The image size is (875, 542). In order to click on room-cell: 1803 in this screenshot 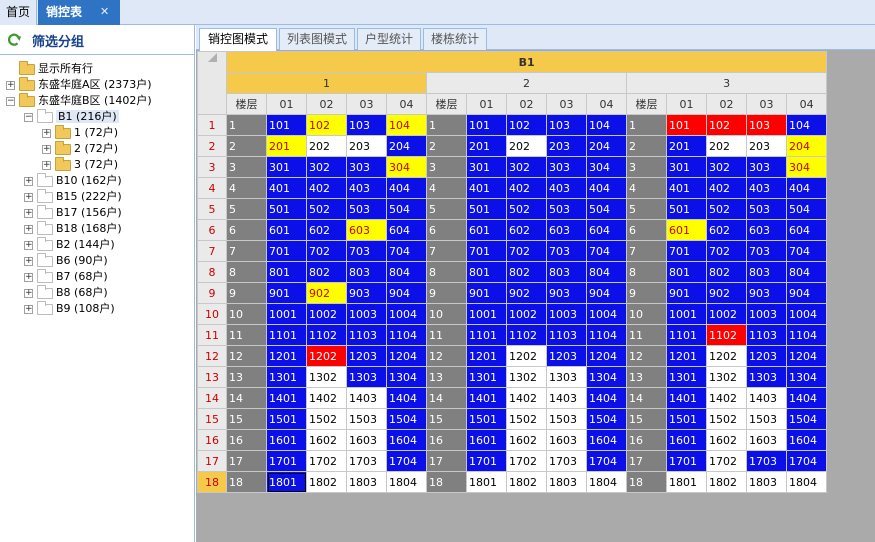, I will do `click(366, 482)`.